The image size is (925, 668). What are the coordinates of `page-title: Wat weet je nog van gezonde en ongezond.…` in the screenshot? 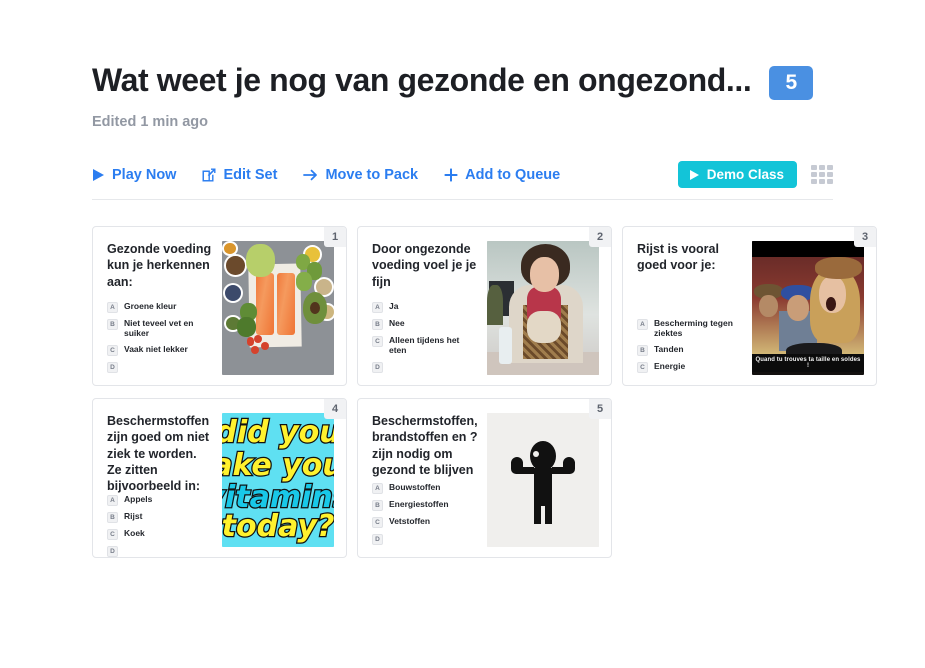 It's located at (422, 80).